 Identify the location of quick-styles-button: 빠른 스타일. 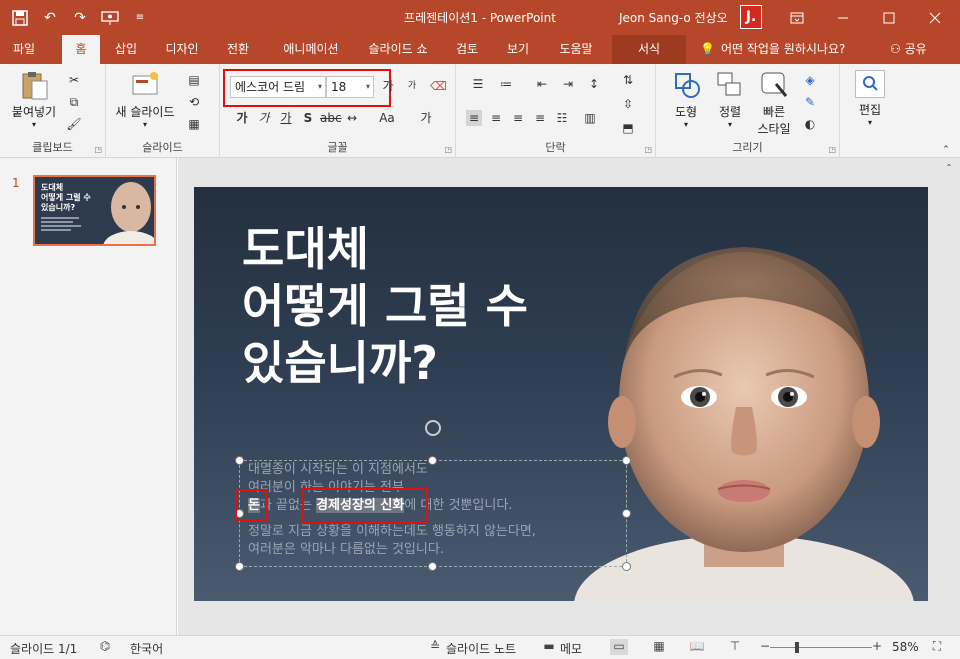
(774, 103).